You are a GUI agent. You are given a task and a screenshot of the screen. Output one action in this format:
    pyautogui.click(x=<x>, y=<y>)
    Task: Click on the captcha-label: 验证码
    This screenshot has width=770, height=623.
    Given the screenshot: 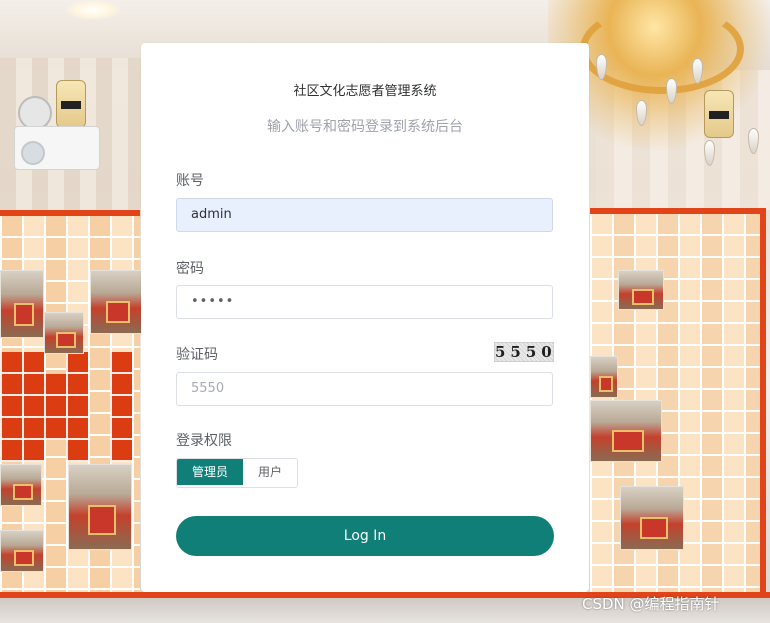 What is the action you would take?
    pyautogui.click(x=197, y=355)
    